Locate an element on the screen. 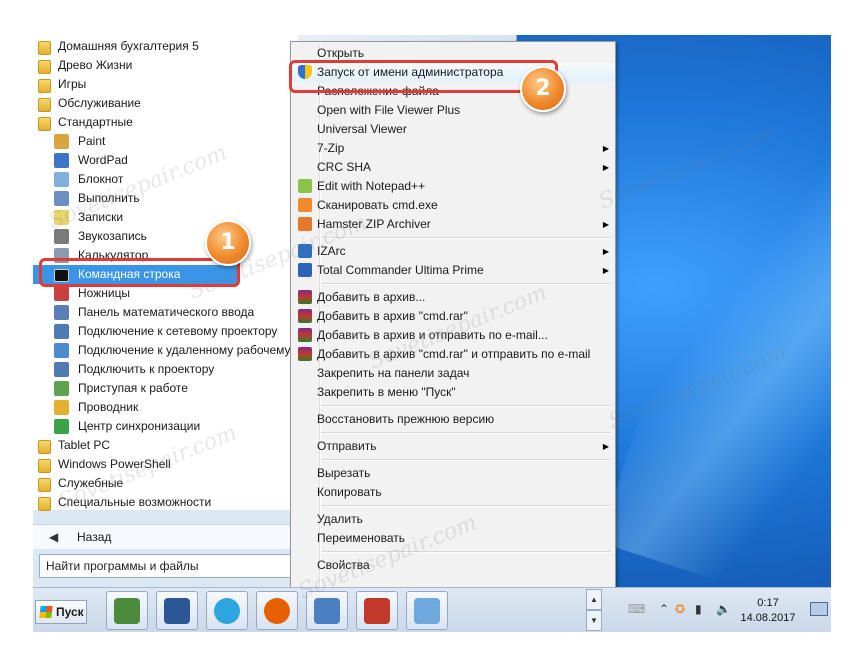 This screenshot has height=664, width=864. context-menu-item: Закрепить в меню "Пуск" is located at coordinates (453, 392).